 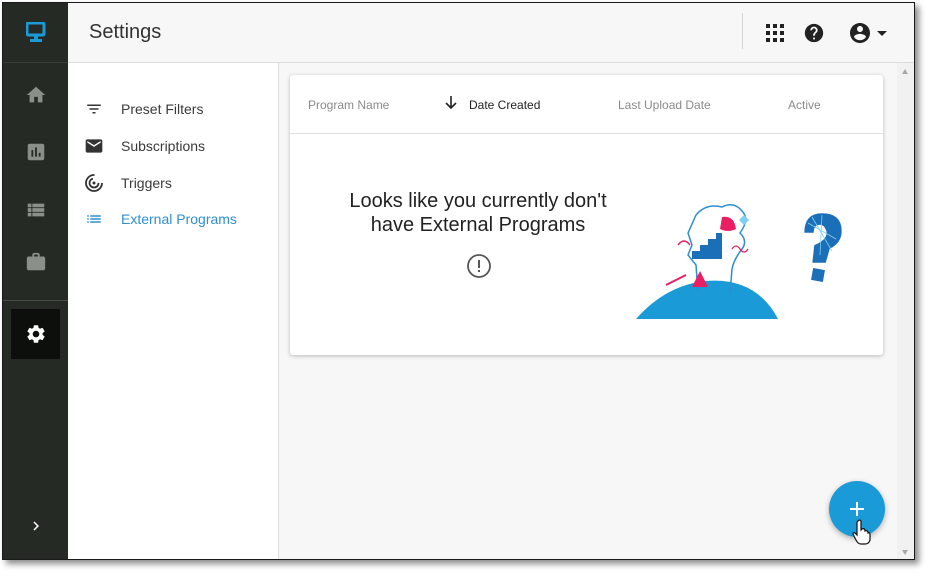 I want to click on account-menu-button, so click(x=868, y=33).